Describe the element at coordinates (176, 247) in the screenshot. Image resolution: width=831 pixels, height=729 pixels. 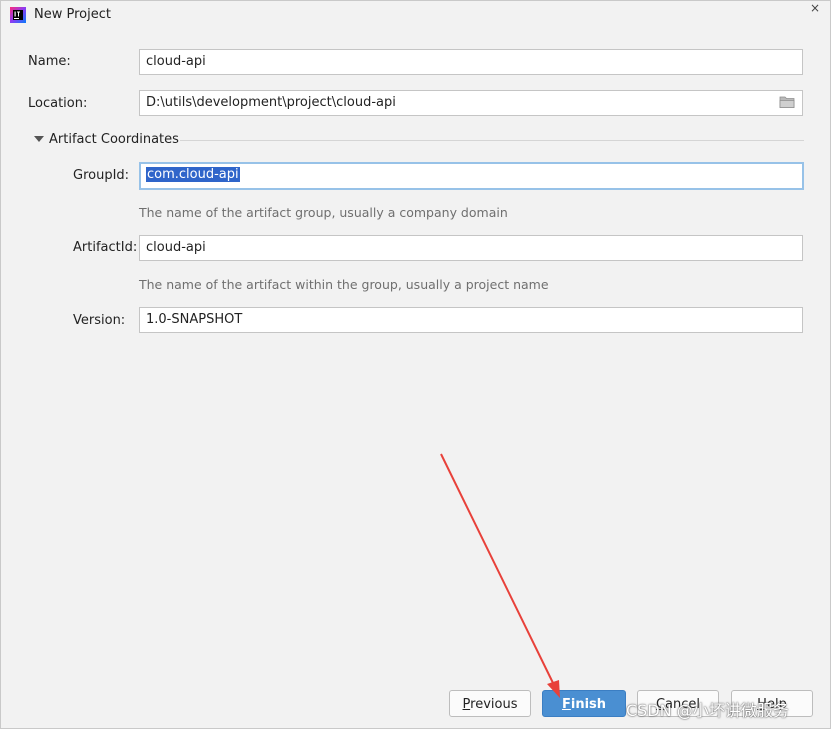
I see `artifactid-value: cloud-api` at that location.